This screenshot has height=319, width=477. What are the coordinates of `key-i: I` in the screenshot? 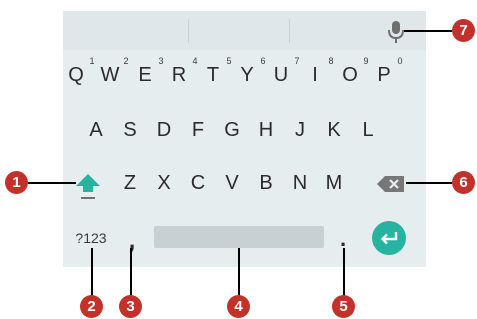 It's located at (315, 75).